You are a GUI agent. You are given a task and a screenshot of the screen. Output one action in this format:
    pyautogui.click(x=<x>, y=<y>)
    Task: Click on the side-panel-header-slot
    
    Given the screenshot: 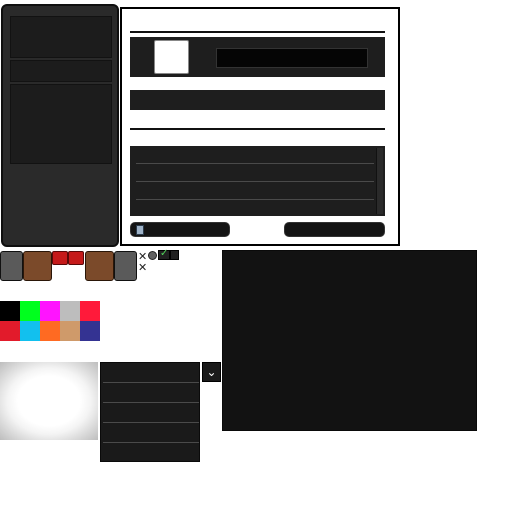 What is the action you would take?
    pyautogui.click(x=61, y=37)
    